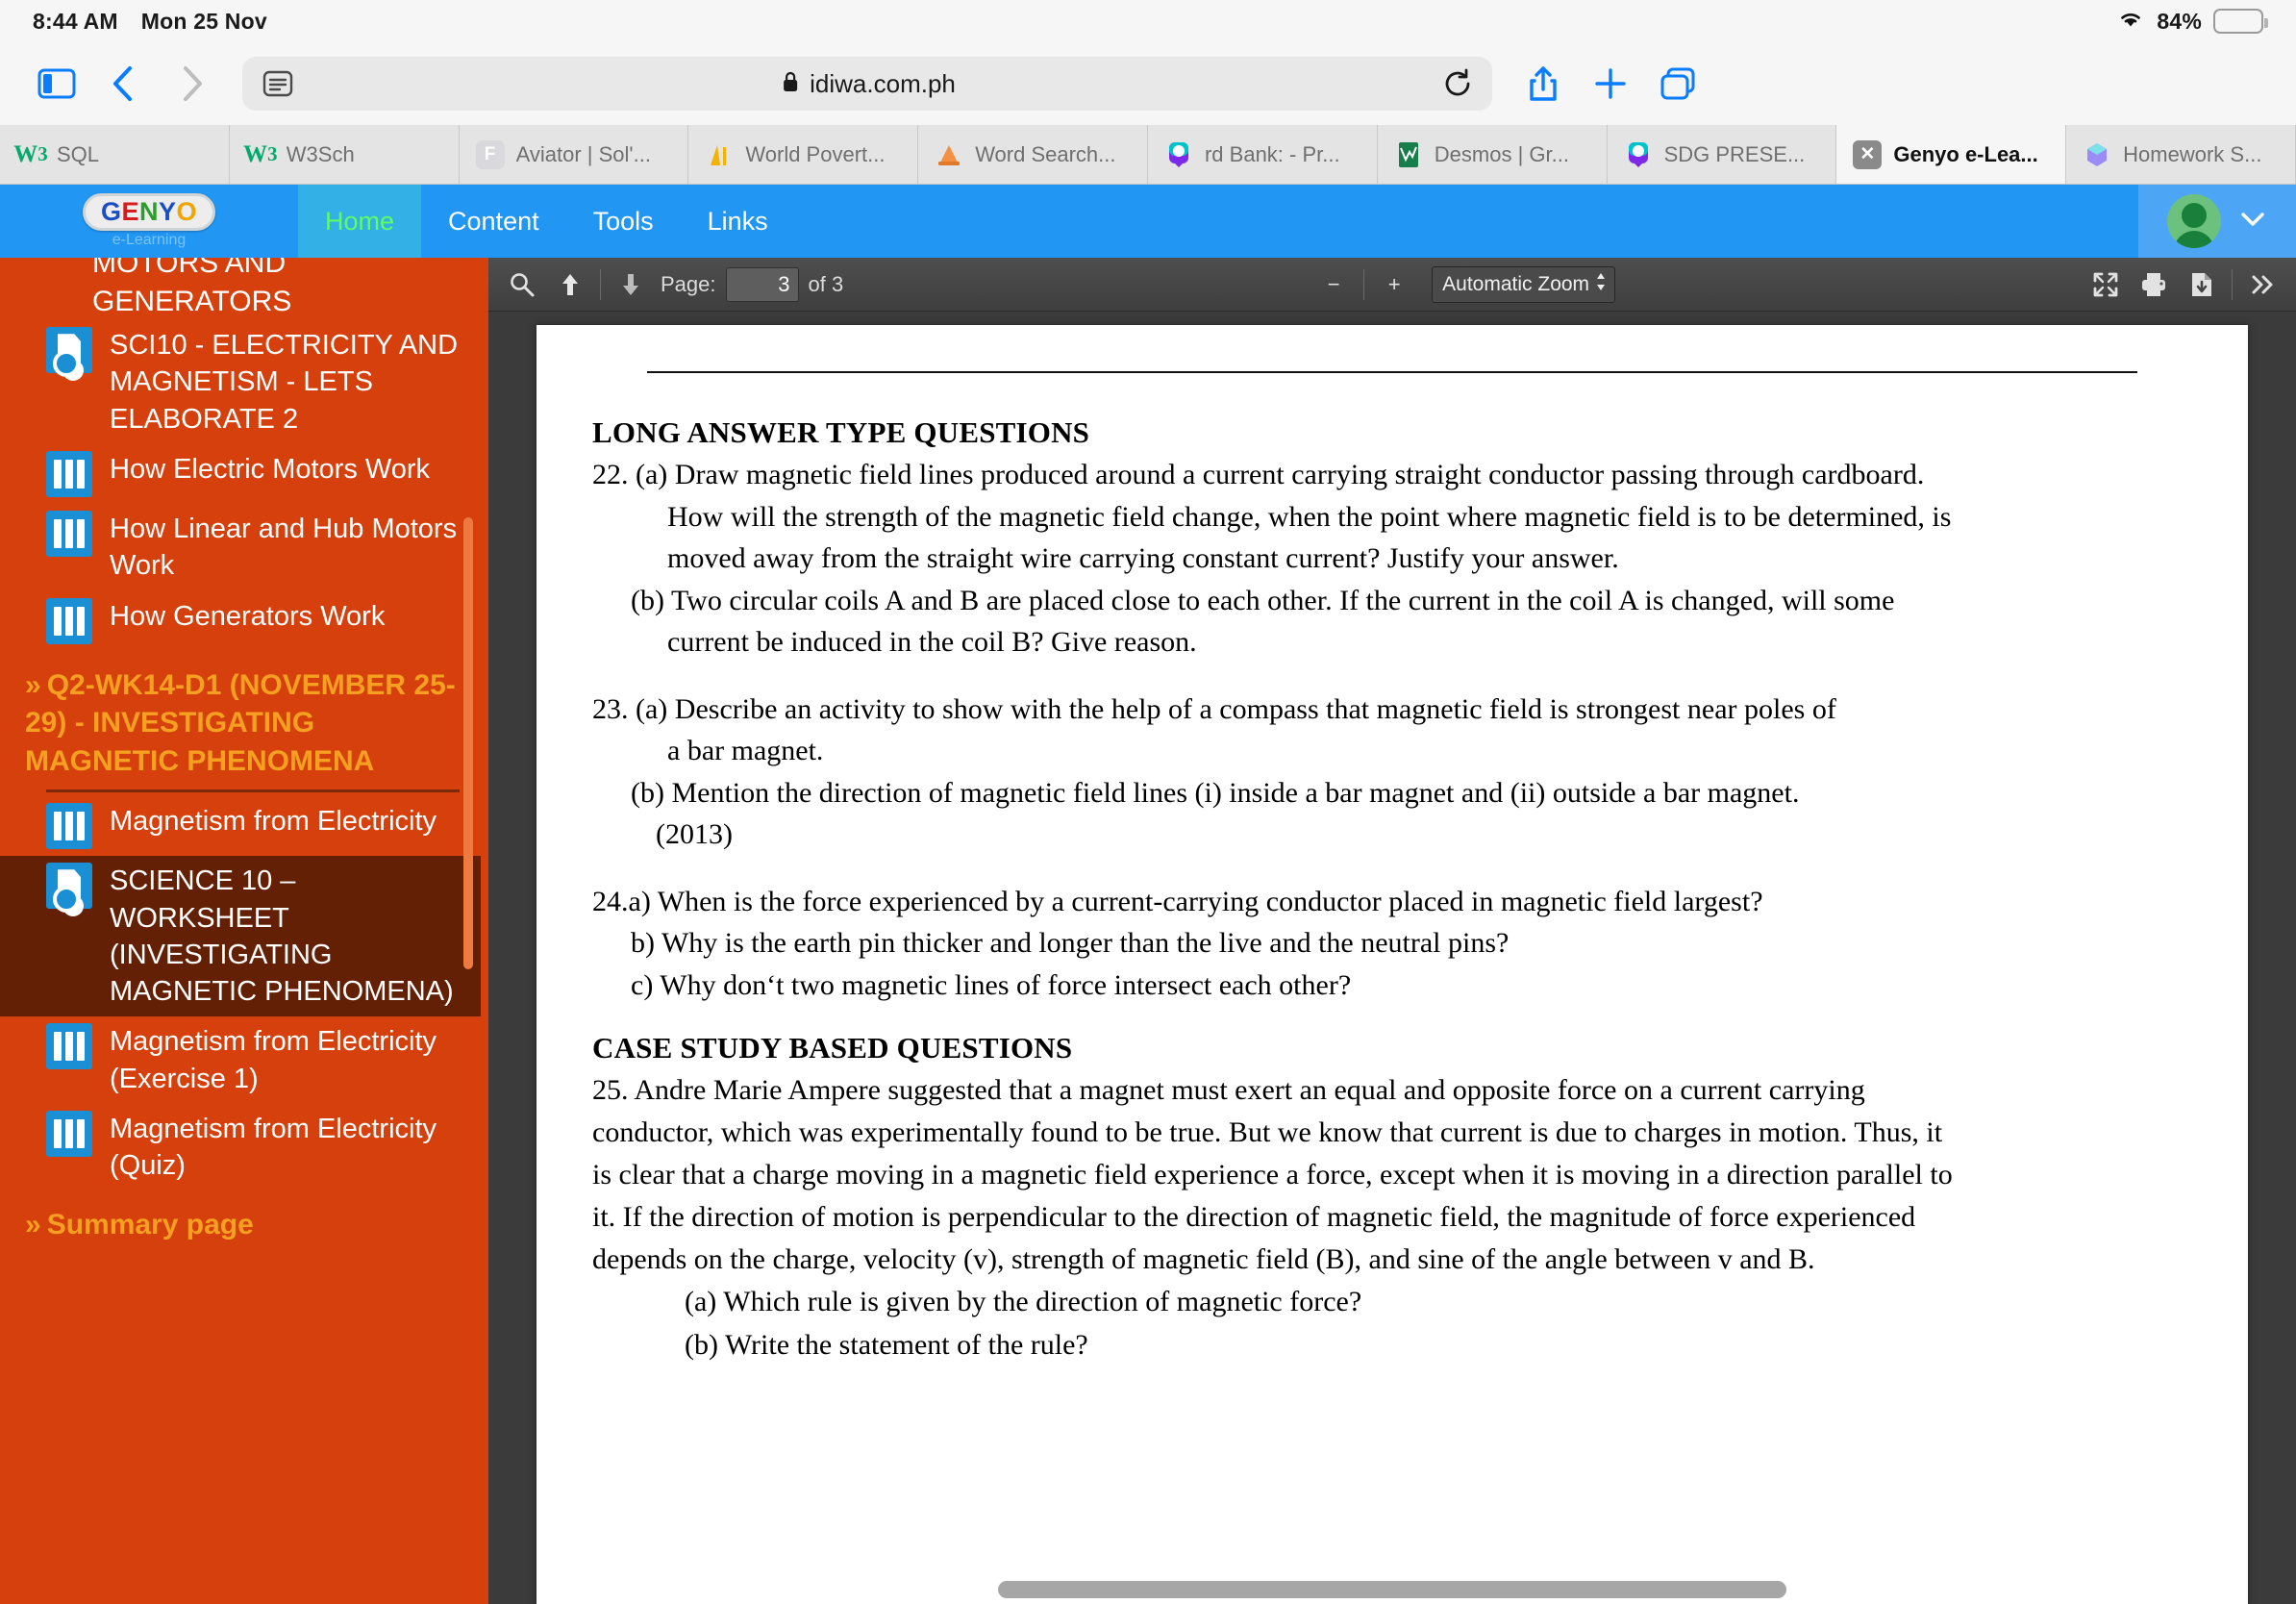 The image size is (2296, 1604). What do you see at coordinates (1408, 154) in the screenshot?
I see `desmos-icon` at bounding box center [1408, 154].